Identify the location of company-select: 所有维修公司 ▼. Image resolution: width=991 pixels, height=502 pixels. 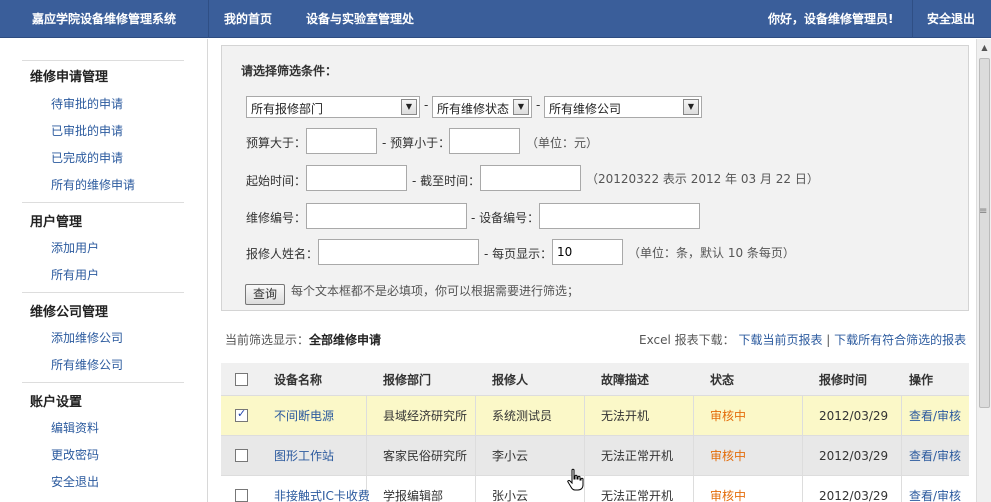
(623, 107).